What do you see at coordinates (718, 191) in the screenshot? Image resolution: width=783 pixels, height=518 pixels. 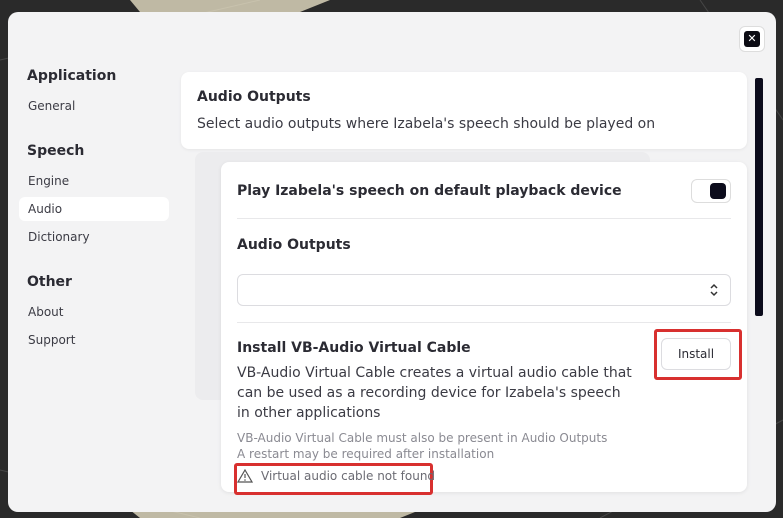 I see `toggle-knob` at bounding box center [718, 191].